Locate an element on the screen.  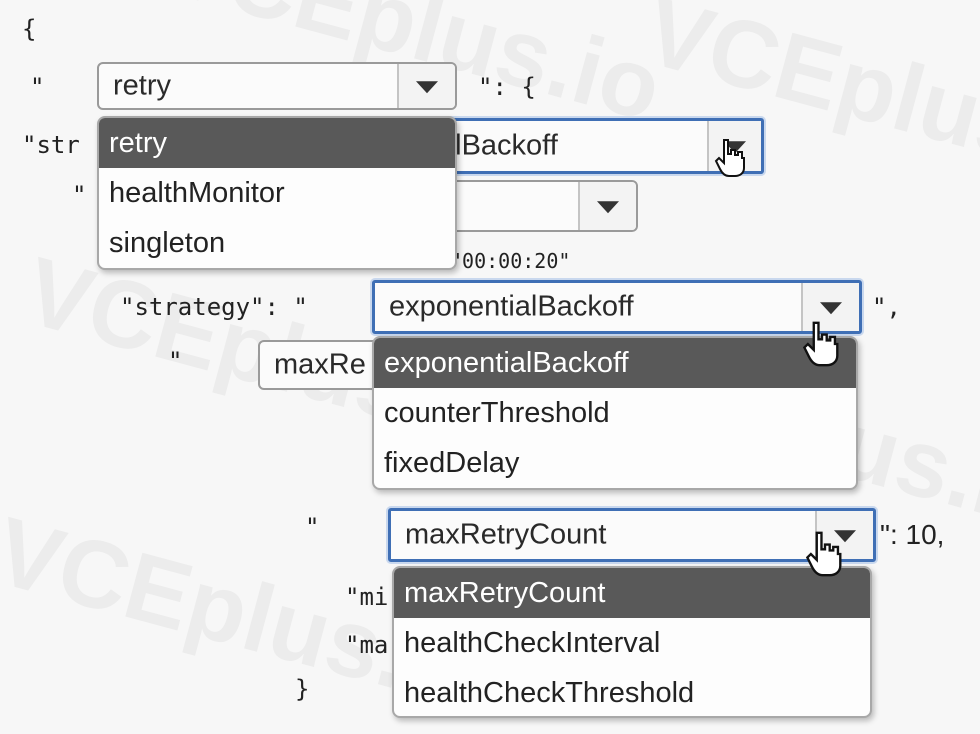
option-health-check-interval: healthCheckInterval is located at coordinates (632, 643).